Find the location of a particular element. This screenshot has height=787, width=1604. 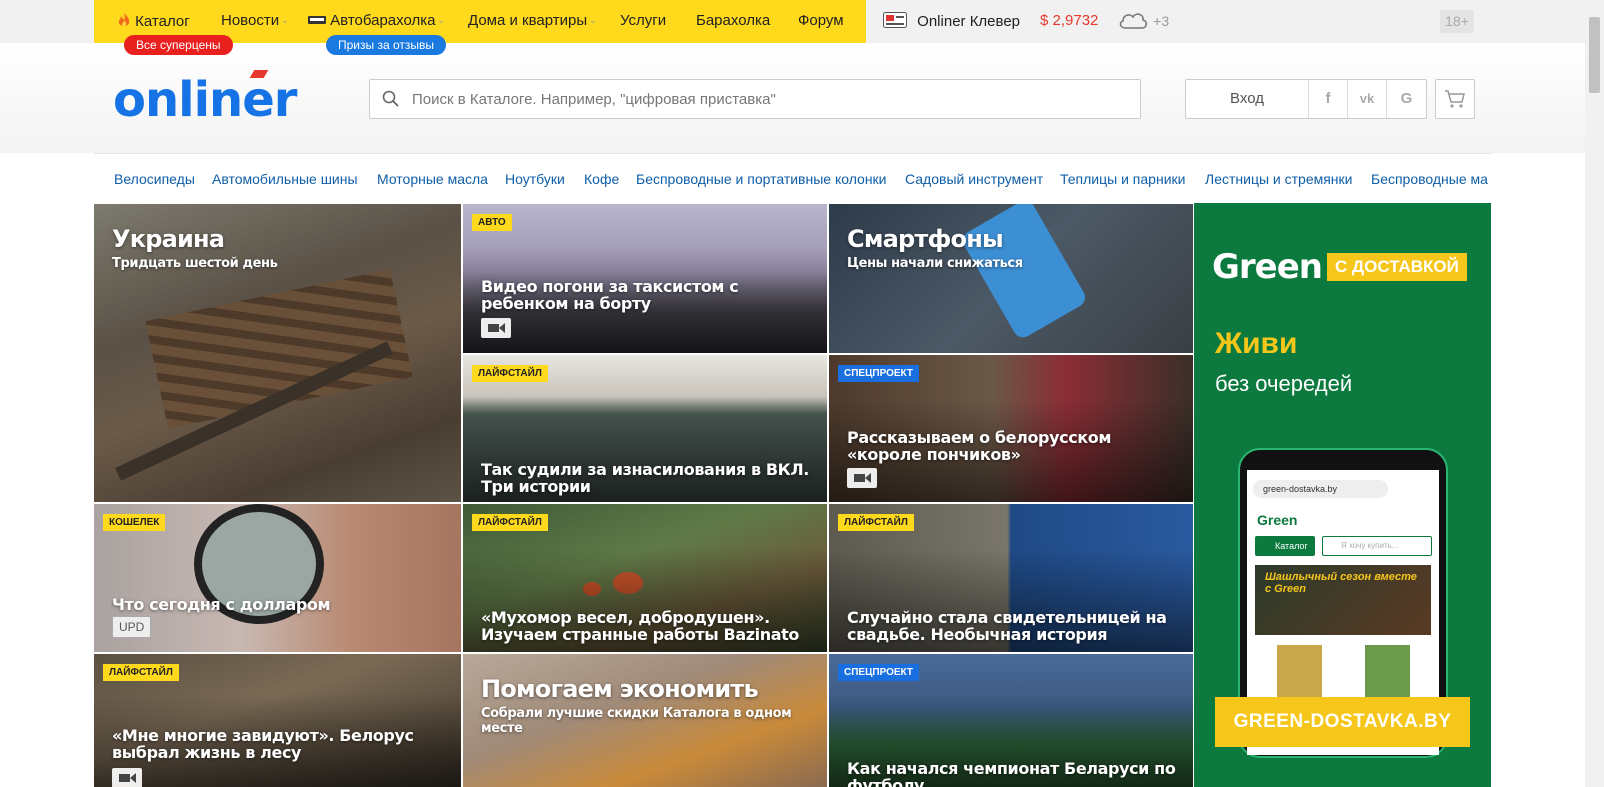

search-input is located at coordinates (767, 99).